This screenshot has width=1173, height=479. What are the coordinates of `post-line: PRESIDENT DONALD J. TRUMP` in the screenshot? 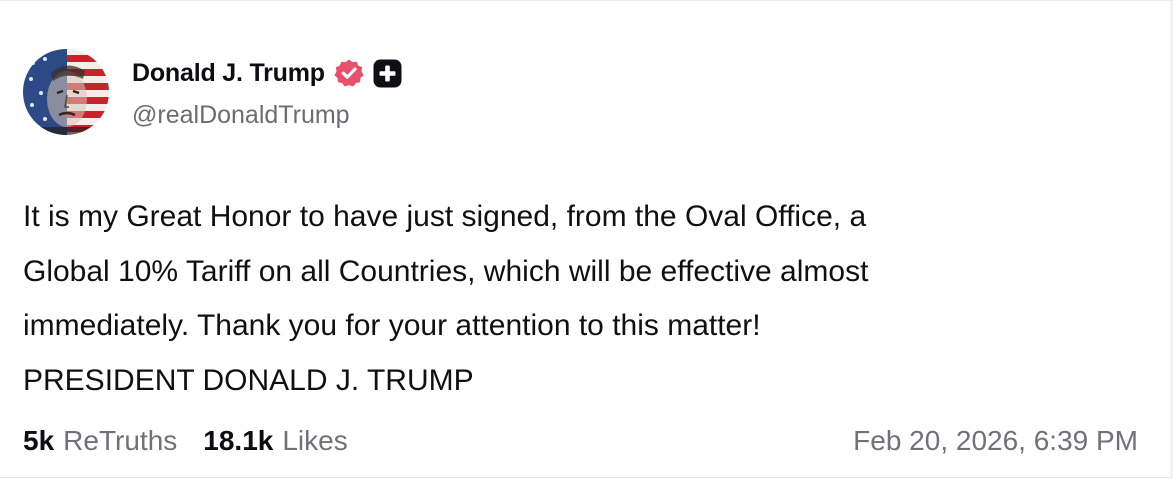 It's located at (248, 380).